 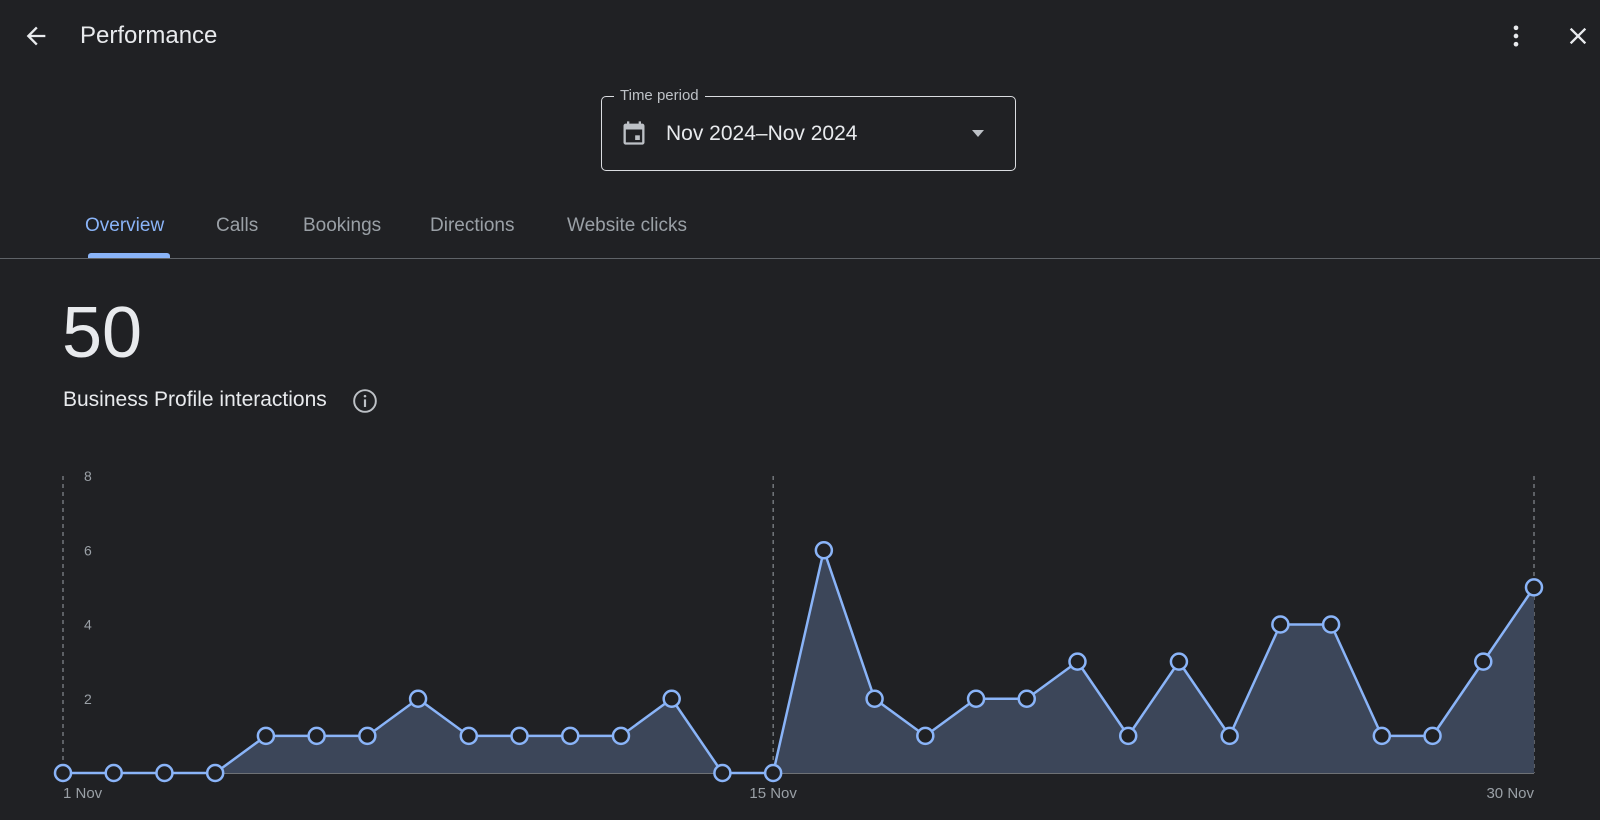 I want to click on tab-overview: Overview, so click(x=124, y=226).